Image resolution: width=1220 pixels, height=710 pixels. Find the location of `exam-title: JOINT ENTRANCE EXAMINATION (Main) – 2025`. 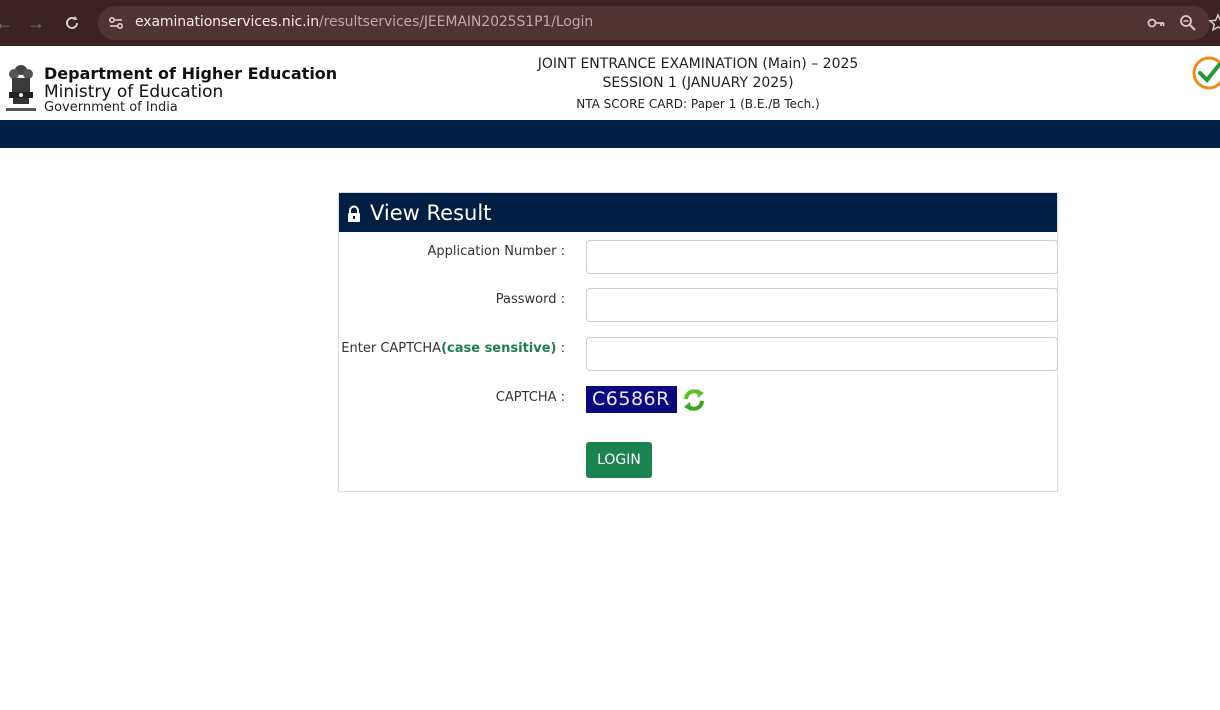

exam-title: JOINT ENTRANCE EXAMINATION (Main) – 2025 is located at coordinates (698, 64).